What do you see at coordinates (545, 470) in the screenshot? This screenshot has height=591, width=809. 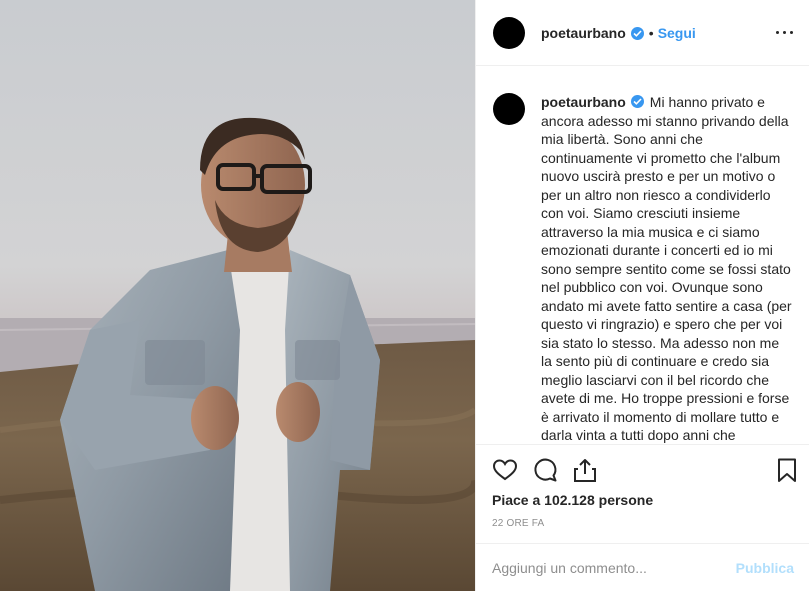 I see `comment-icon` at bounding box center [545, 470].